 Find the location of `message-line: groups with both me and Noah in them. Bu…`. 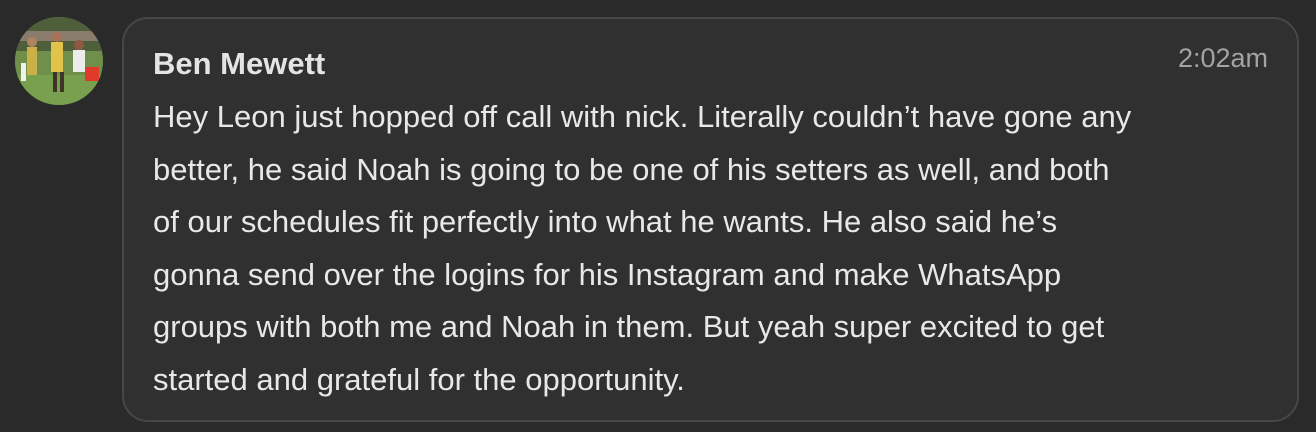

message-line: groups with both me and Noah in them. Bu… is located at coordinates (629, 327).